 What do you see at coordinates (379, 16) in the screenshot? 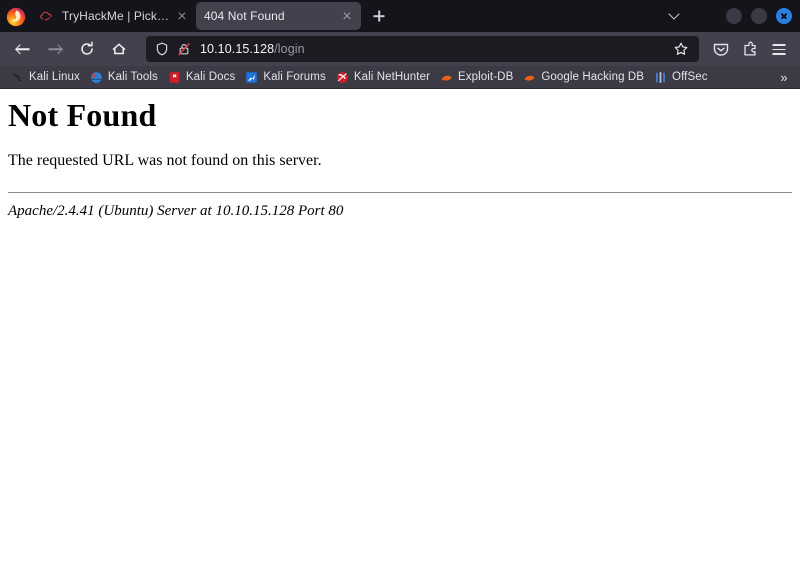
I see `new-tab-button` at bounding box center [379, 16].